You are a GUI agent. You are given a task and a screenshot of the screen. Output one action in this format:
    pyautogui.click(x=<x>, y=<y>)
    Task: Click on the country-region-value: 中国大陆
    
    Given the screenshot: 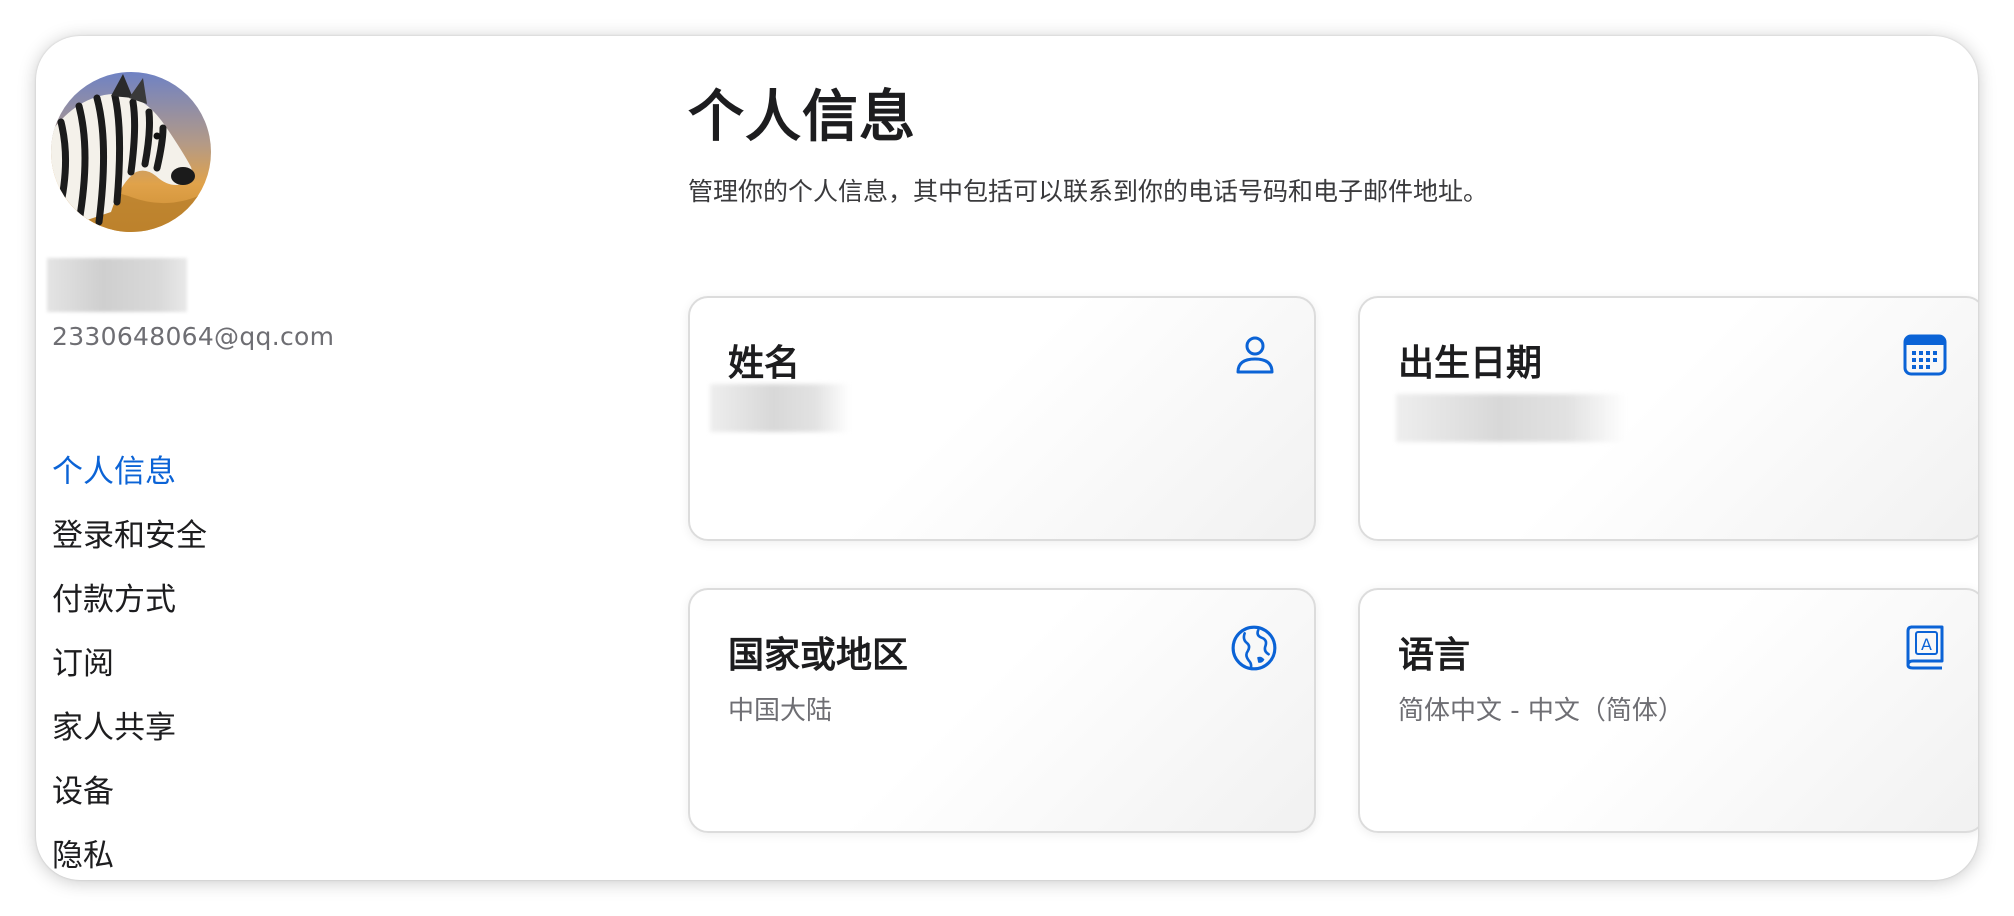 What is the action you would take?
    pyautogui.click(x=780, y=711)
    